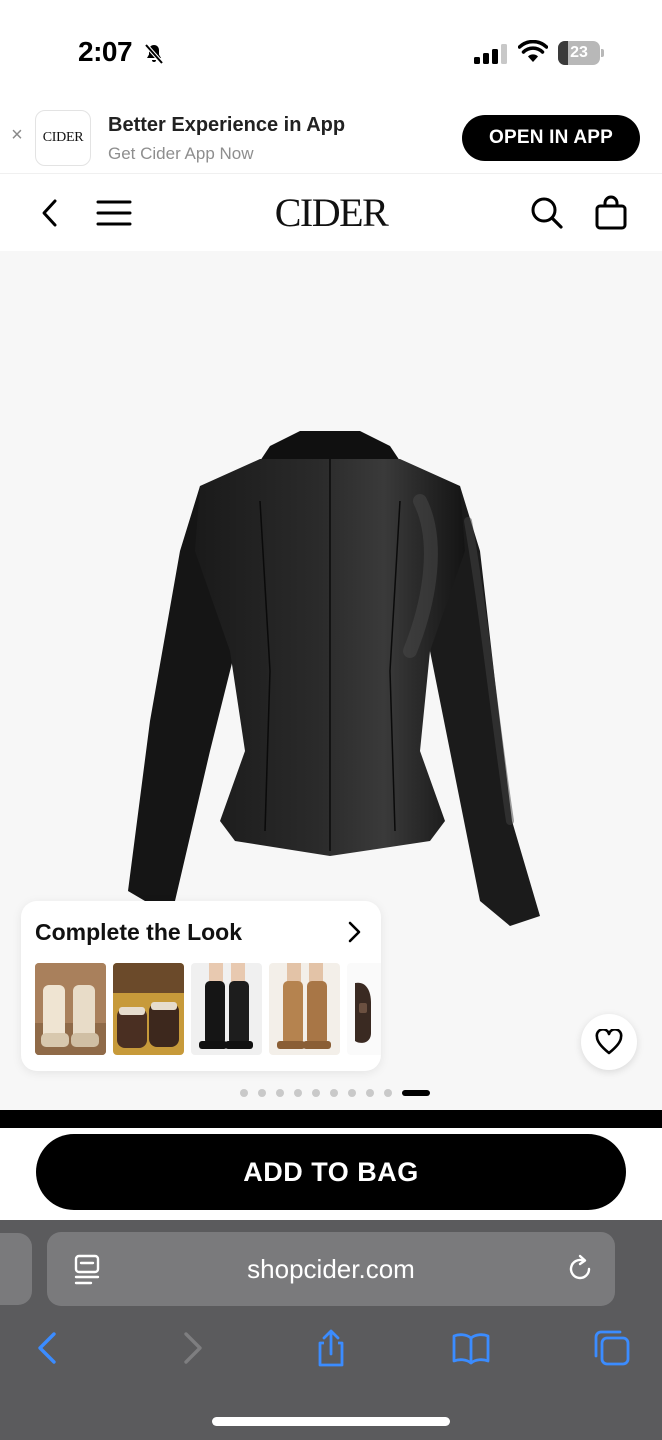 The width and height of the screenshot is (662, 1440). I want to click on search-icon, so click(547, 213).